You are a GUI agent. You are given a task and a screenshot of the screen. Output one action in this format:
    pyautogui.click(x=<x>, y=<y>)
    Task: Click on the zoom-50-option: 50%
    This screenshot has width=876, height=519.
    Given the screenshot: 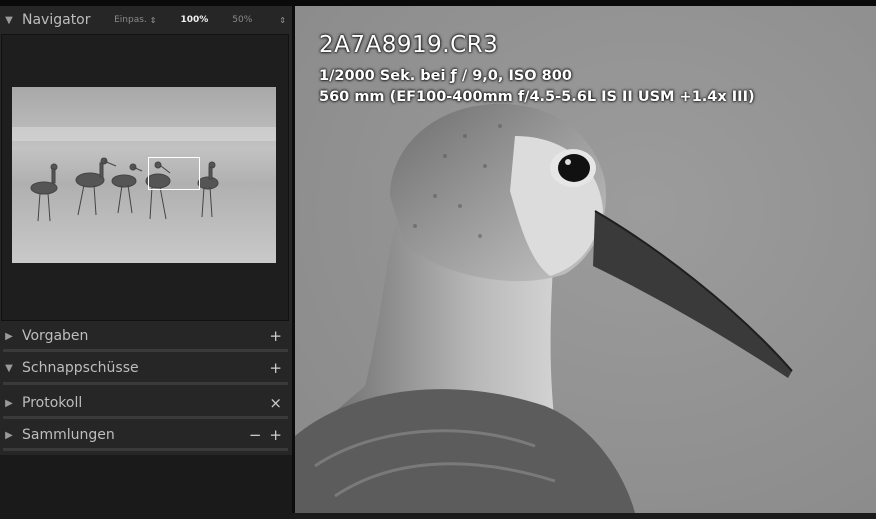 What is the action you would take?
    pyautogui.click(x=242, y=20)
    